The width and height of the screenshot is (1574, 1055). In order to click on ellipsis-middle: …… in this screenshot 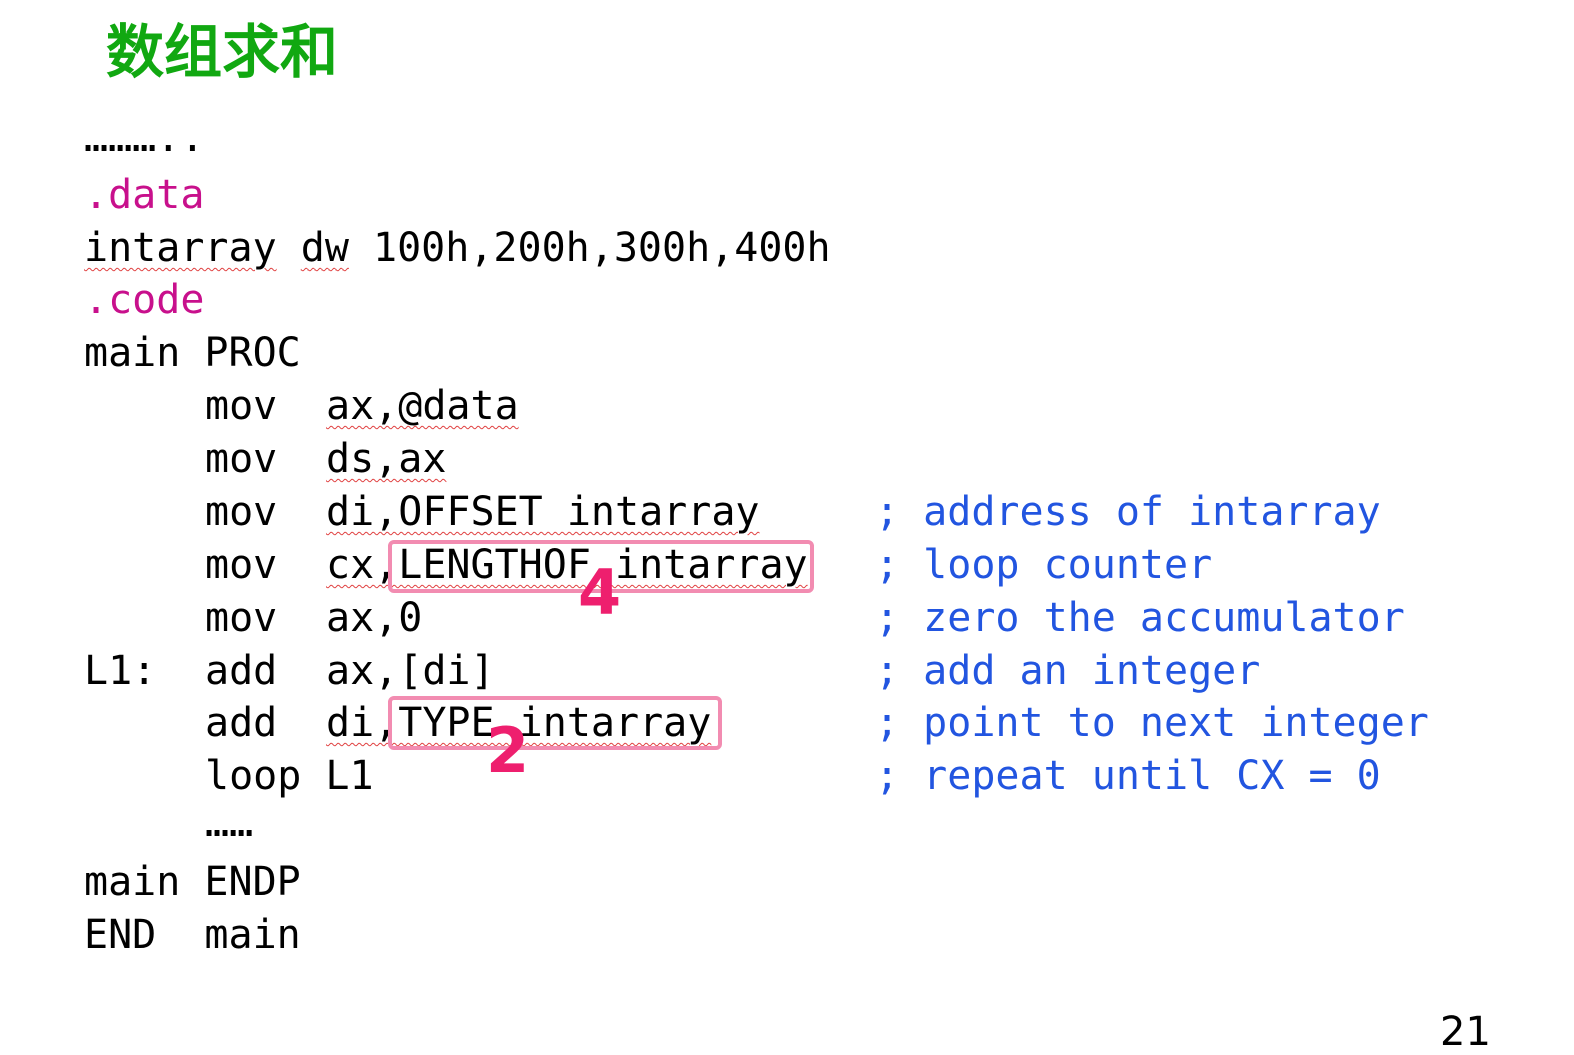, I will do `click(229, 823)`.